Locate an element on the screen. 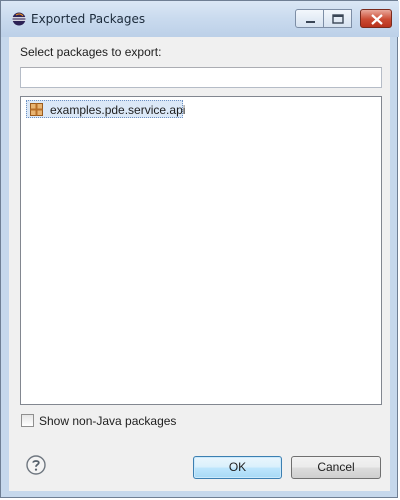 The width and height of the screenshot is (400, 500). window-title: Exported Packages is located at coordinates (88, 19).